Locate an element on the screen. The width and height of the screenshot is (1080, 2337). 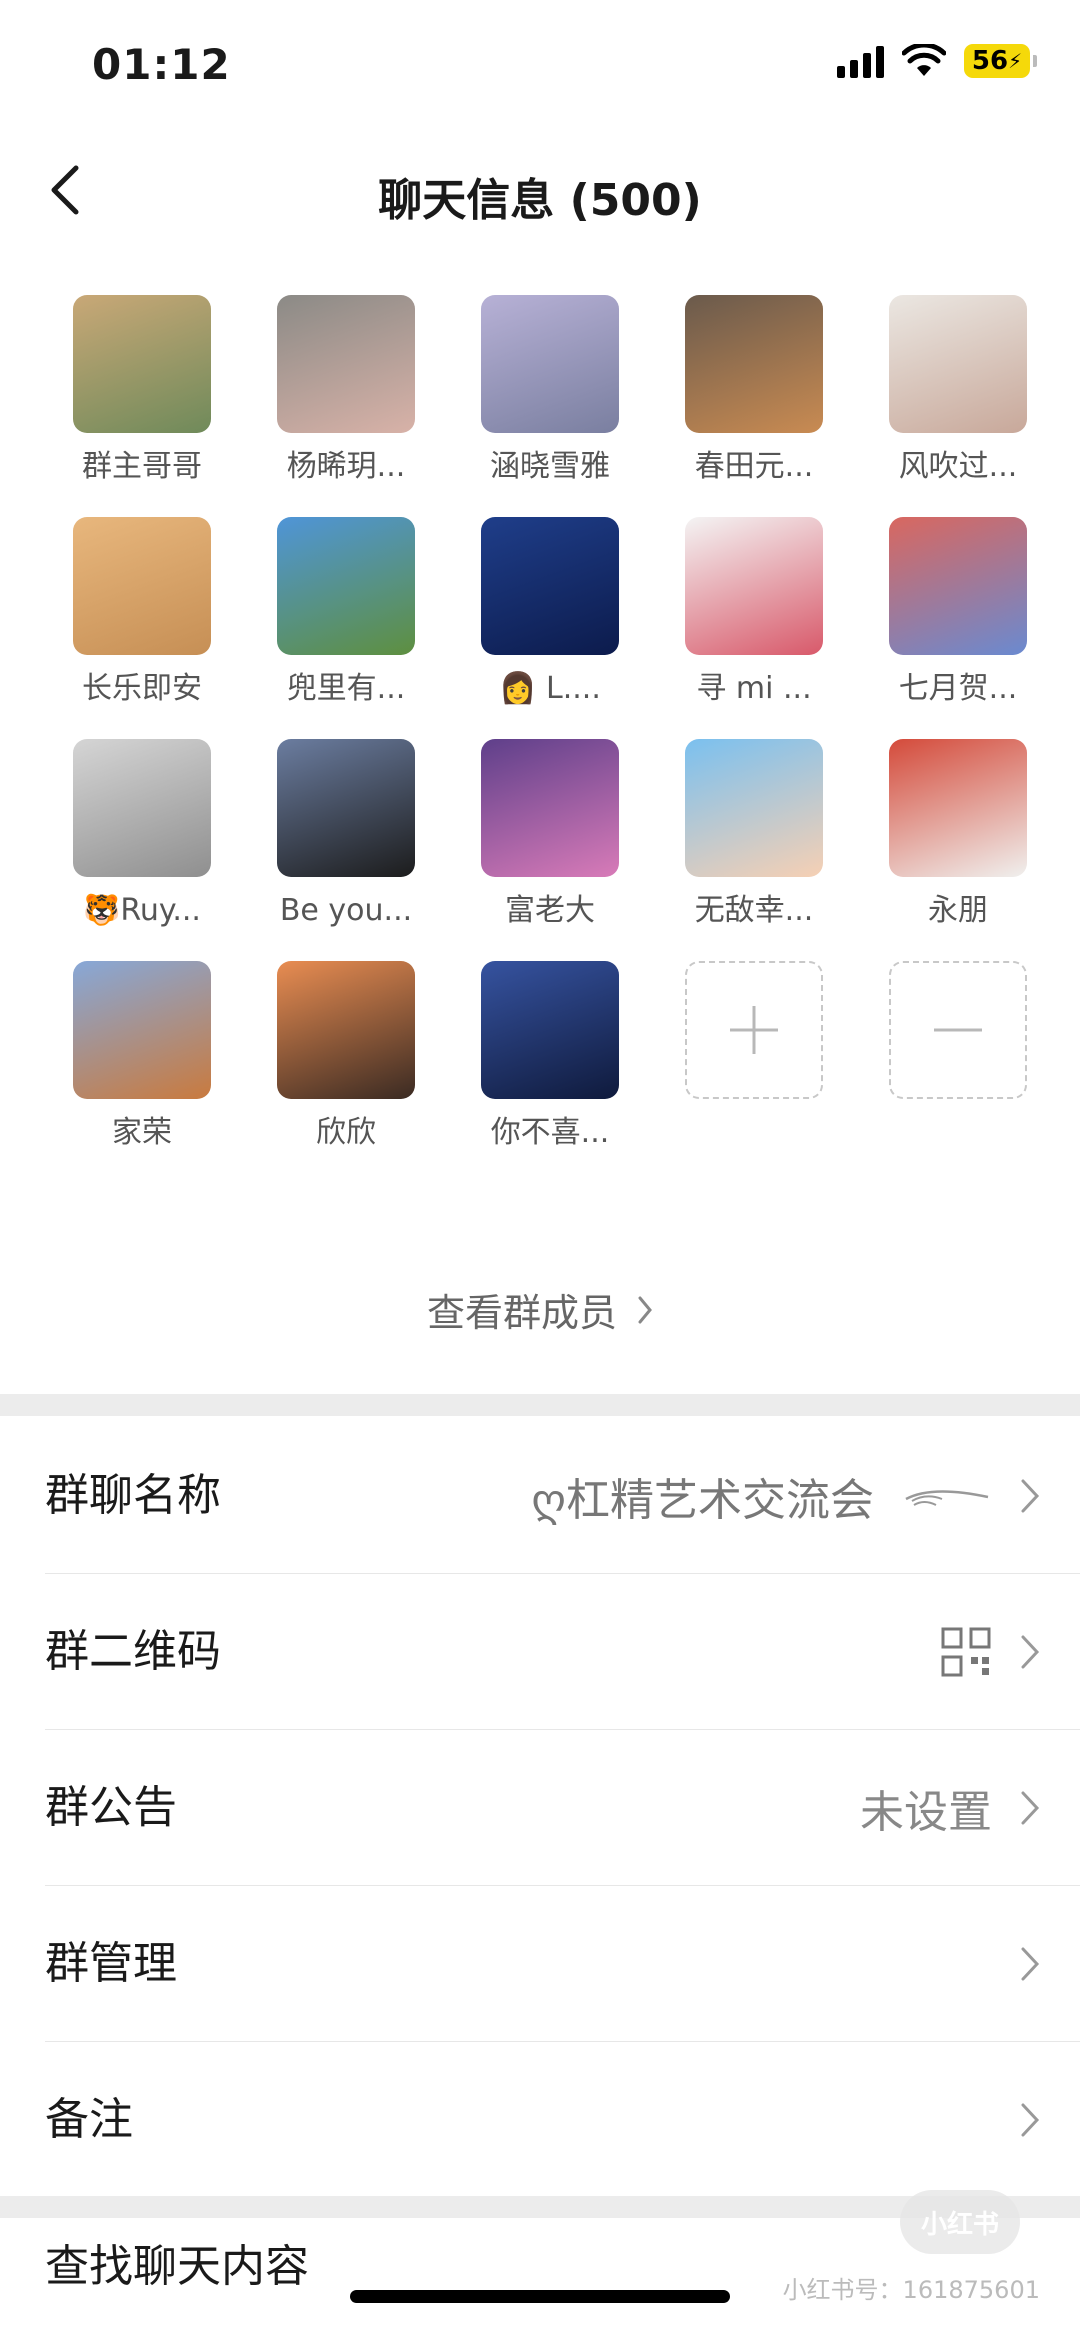
member-name: 永朋 is located at coordinates (958, 910).